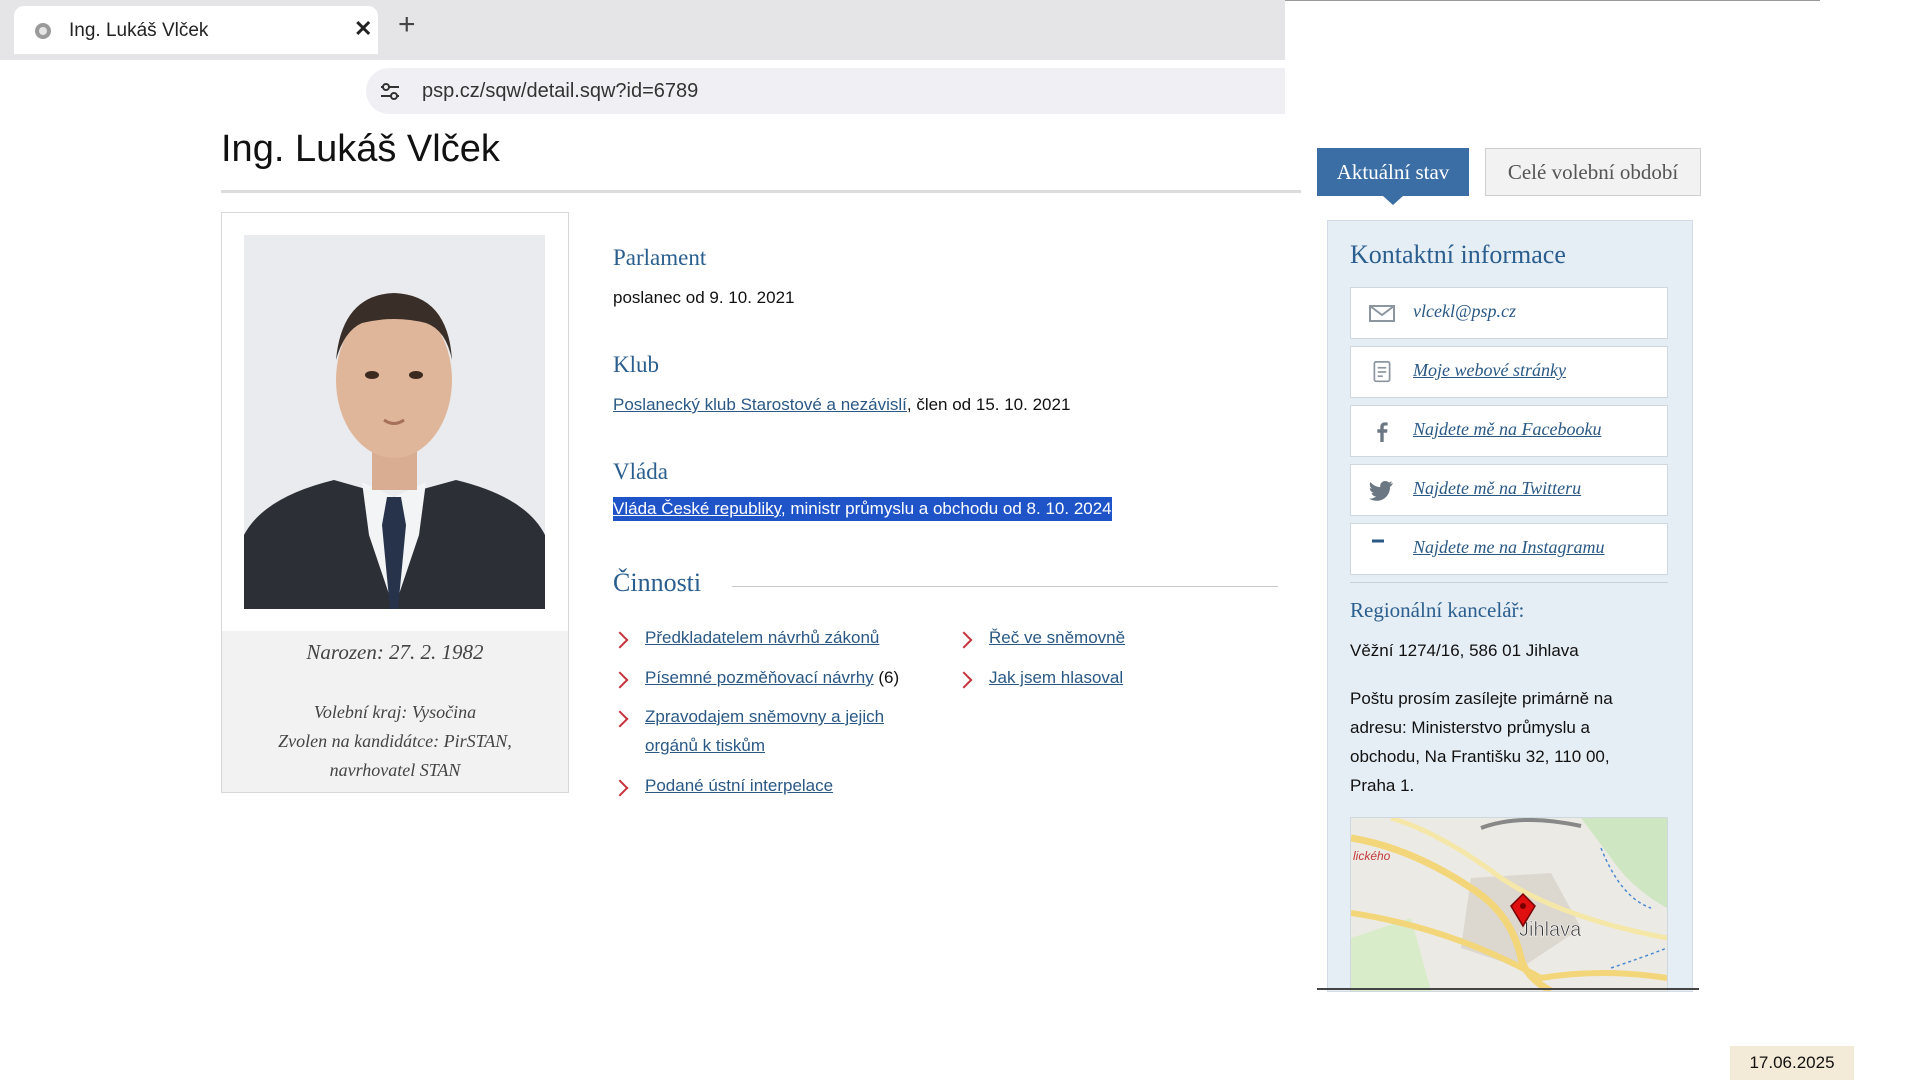  I want to click on email-text: vlcekl@psp.cz, so click(1464, 311).